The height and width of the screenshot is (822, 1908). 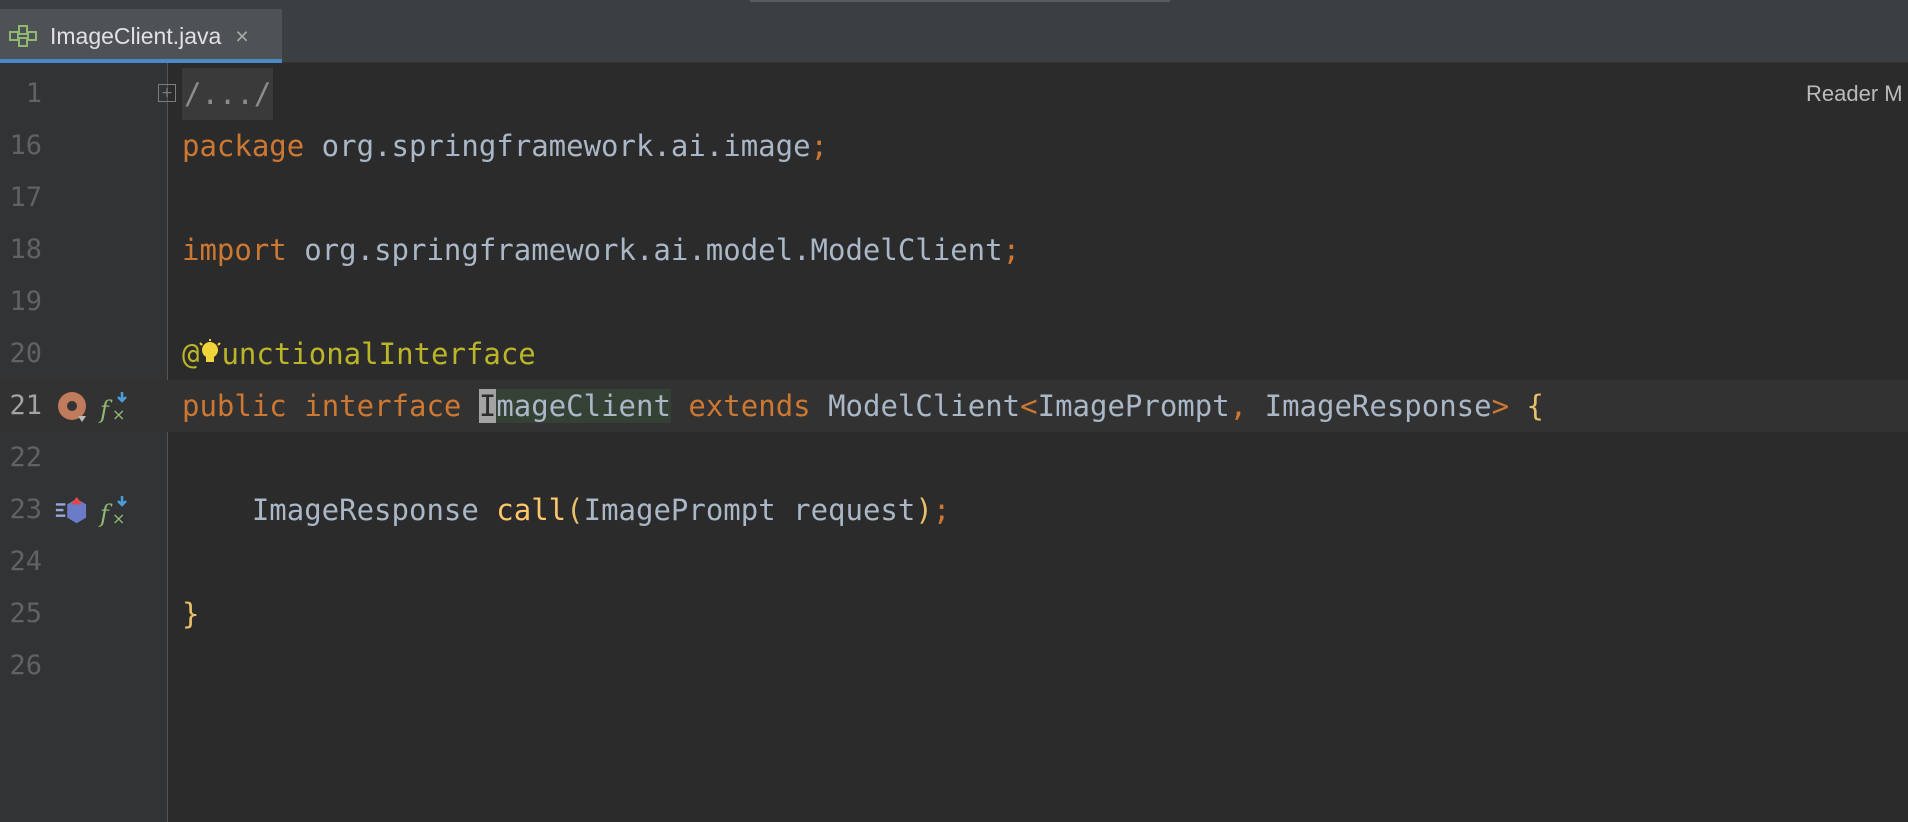 I want to click on type-name: ModelClient, so click(x=924, y=406).